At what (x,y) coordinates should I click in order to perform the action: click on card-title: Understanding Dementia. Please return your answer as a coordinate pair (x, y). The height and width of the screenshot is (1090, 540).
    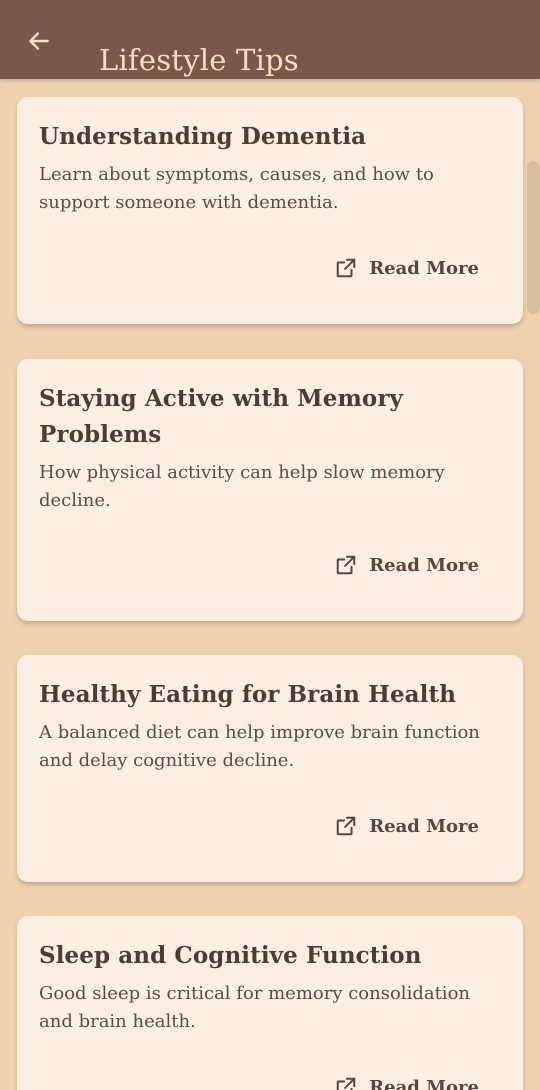
    Looking at the image, I should click on (203, 136).